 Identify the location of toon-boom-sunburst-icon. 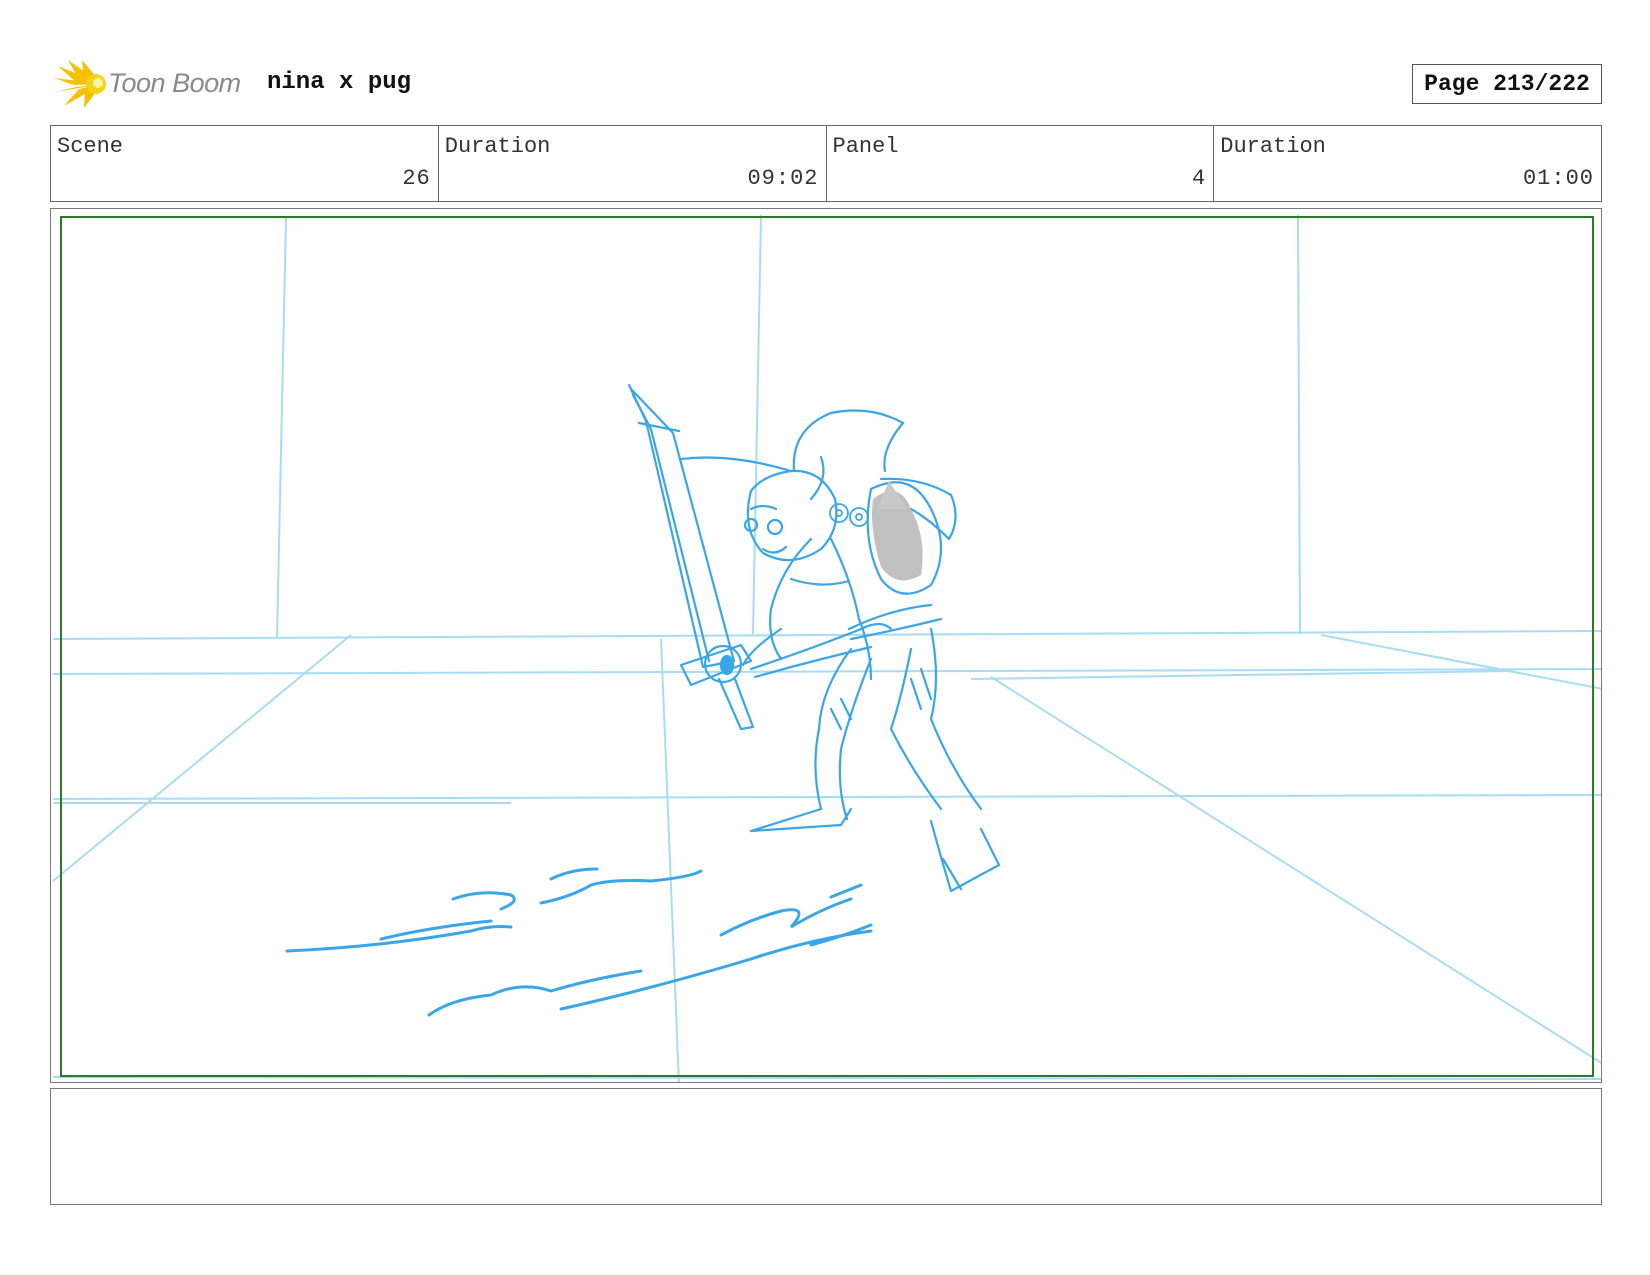
(80, 84).